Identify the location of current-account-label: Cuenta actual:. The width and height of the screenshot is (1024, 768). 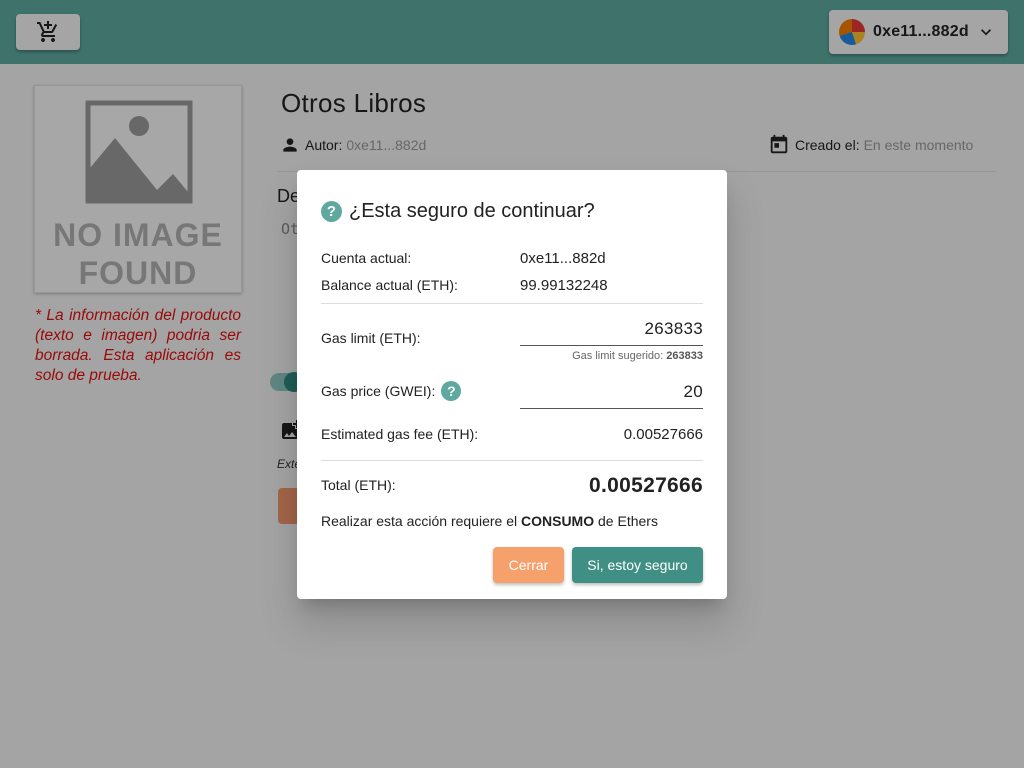
(366, 258).